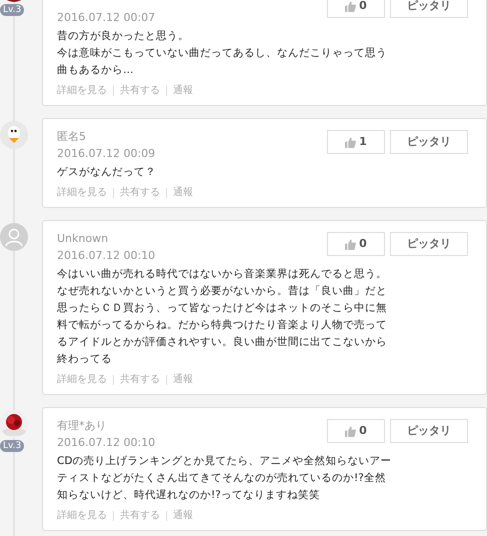  I want to click on comment-date: 2016.07.12 00:07, so click(106, 18).